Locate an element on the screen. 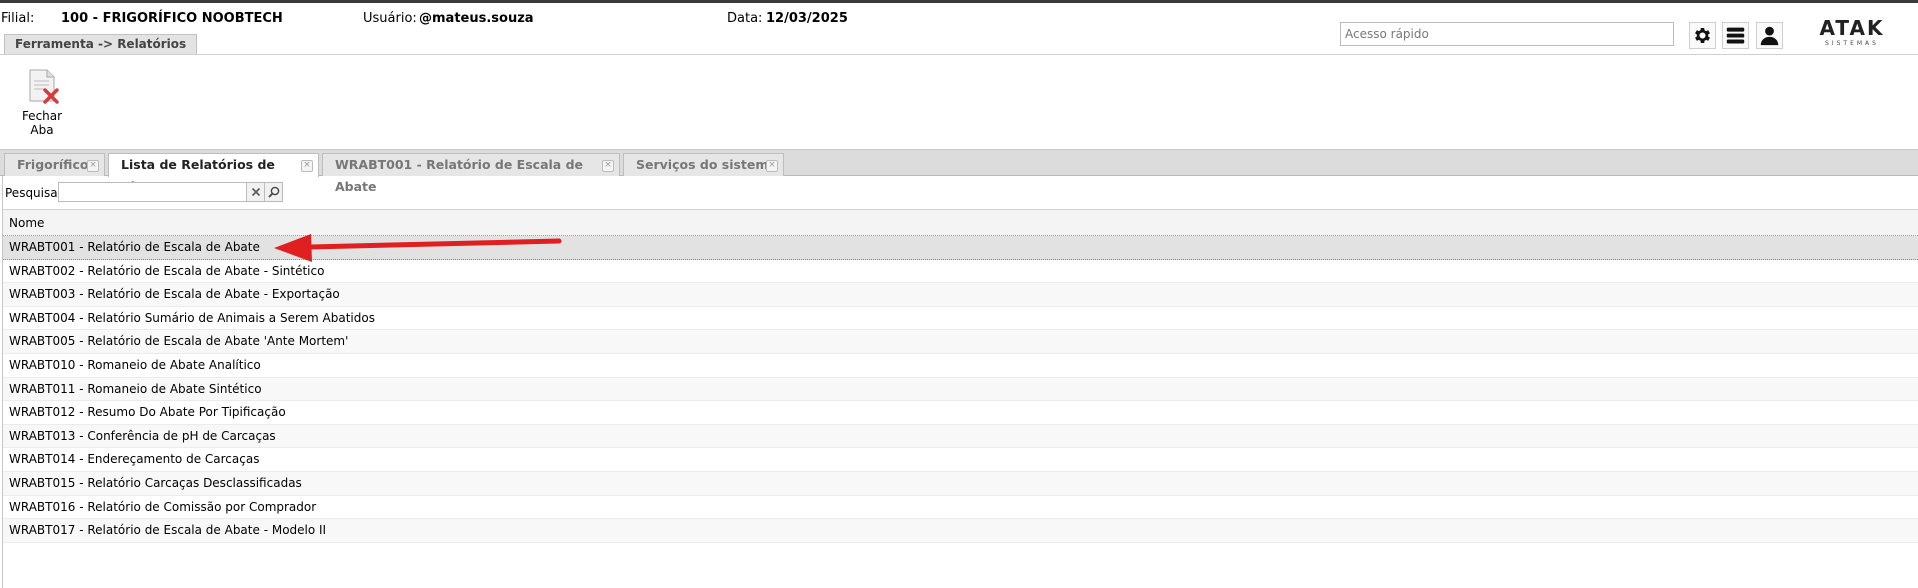 Image resolution: width=1918 pixels, height=588 pixels. clear-icon is located at coordinates (255, 192).